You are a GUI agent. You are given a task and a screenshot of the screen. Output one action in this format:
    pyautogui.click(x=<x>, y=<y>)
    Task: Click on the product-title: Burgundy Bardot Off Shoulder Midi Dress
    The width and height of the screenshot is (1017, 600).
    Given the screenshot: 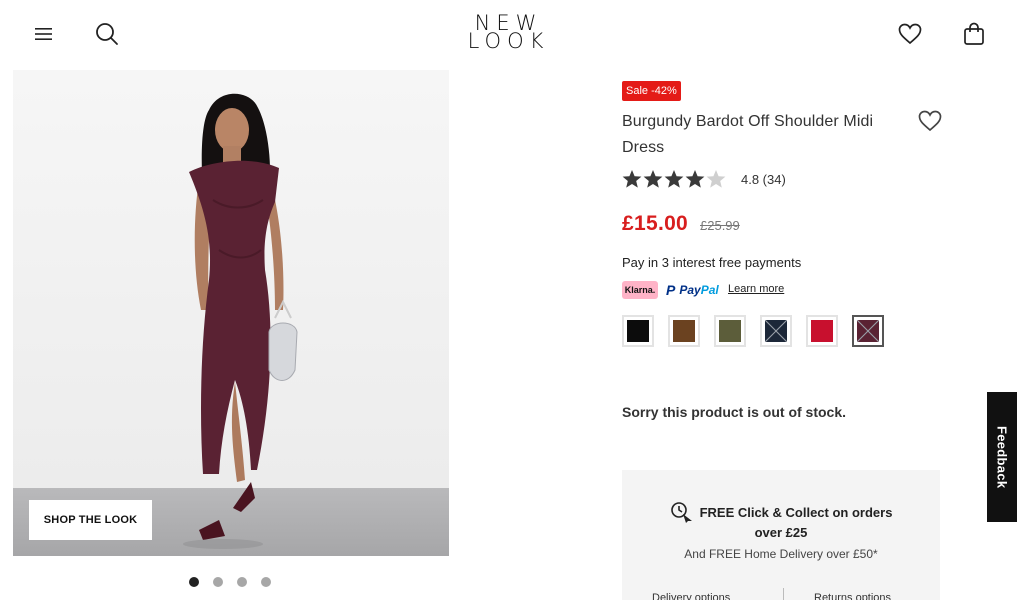 What is the action you would take?
    pyautogui.click(x=748, y=134)
    